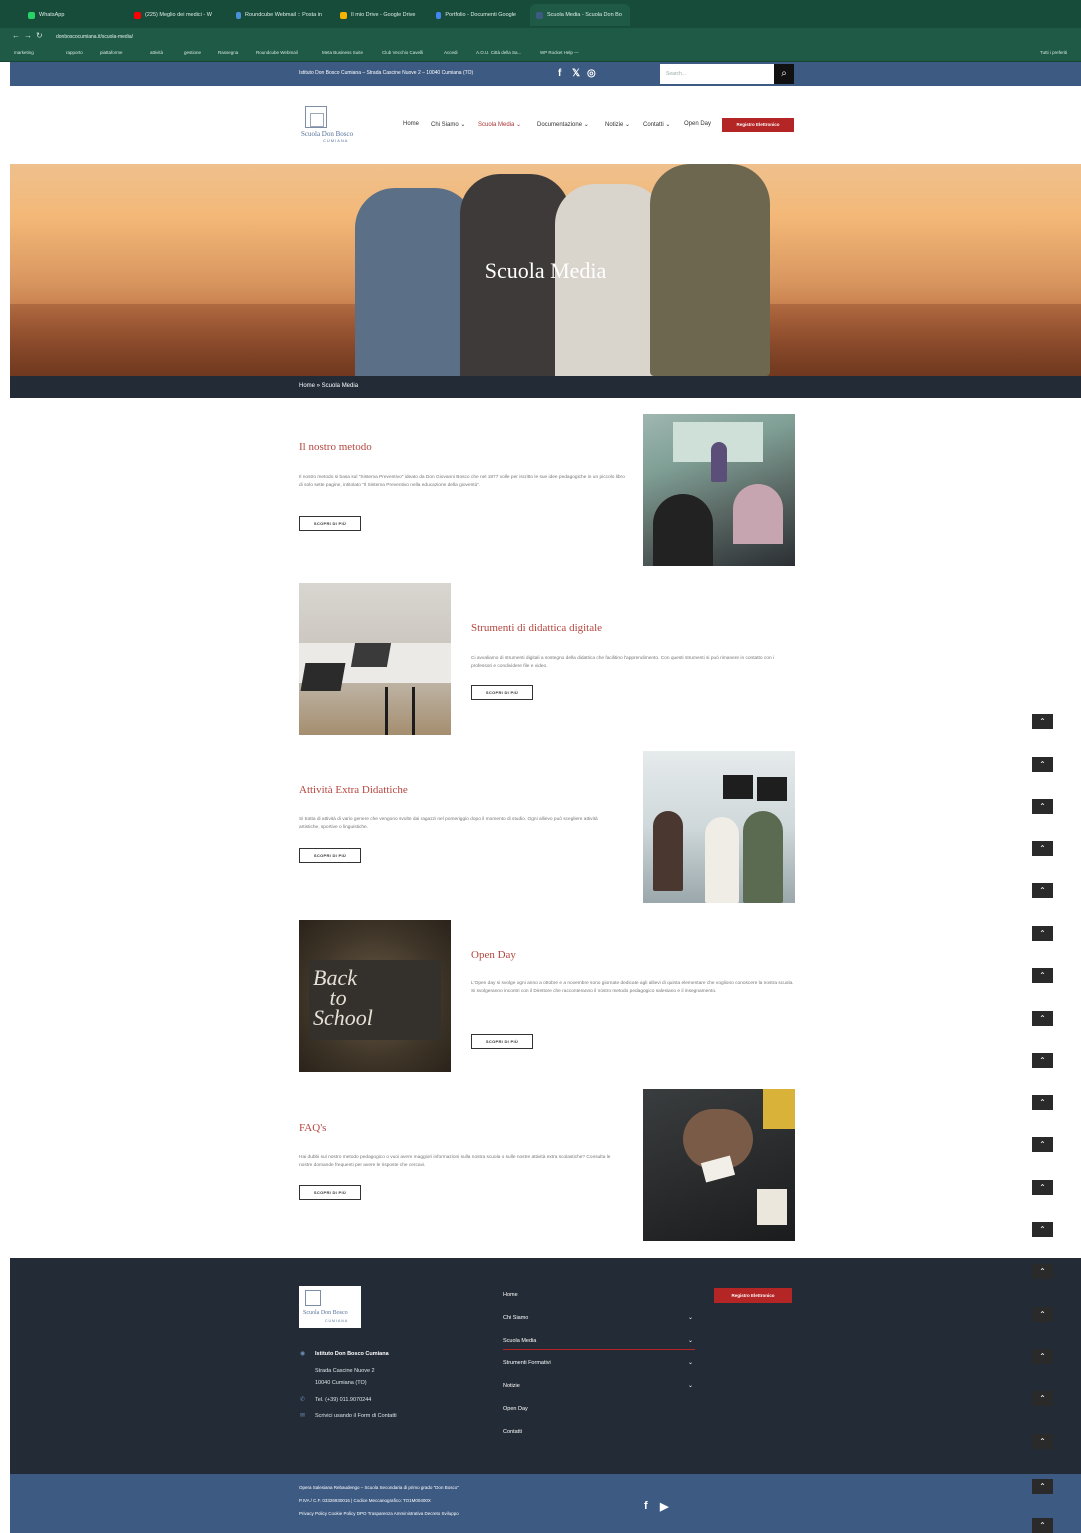 The height and width of the screenshot is (1533, 1081). What do you see at coordinates (411, 124) in the screenshot?
I see `nav-home: Home` at bounding box center [411, 124].